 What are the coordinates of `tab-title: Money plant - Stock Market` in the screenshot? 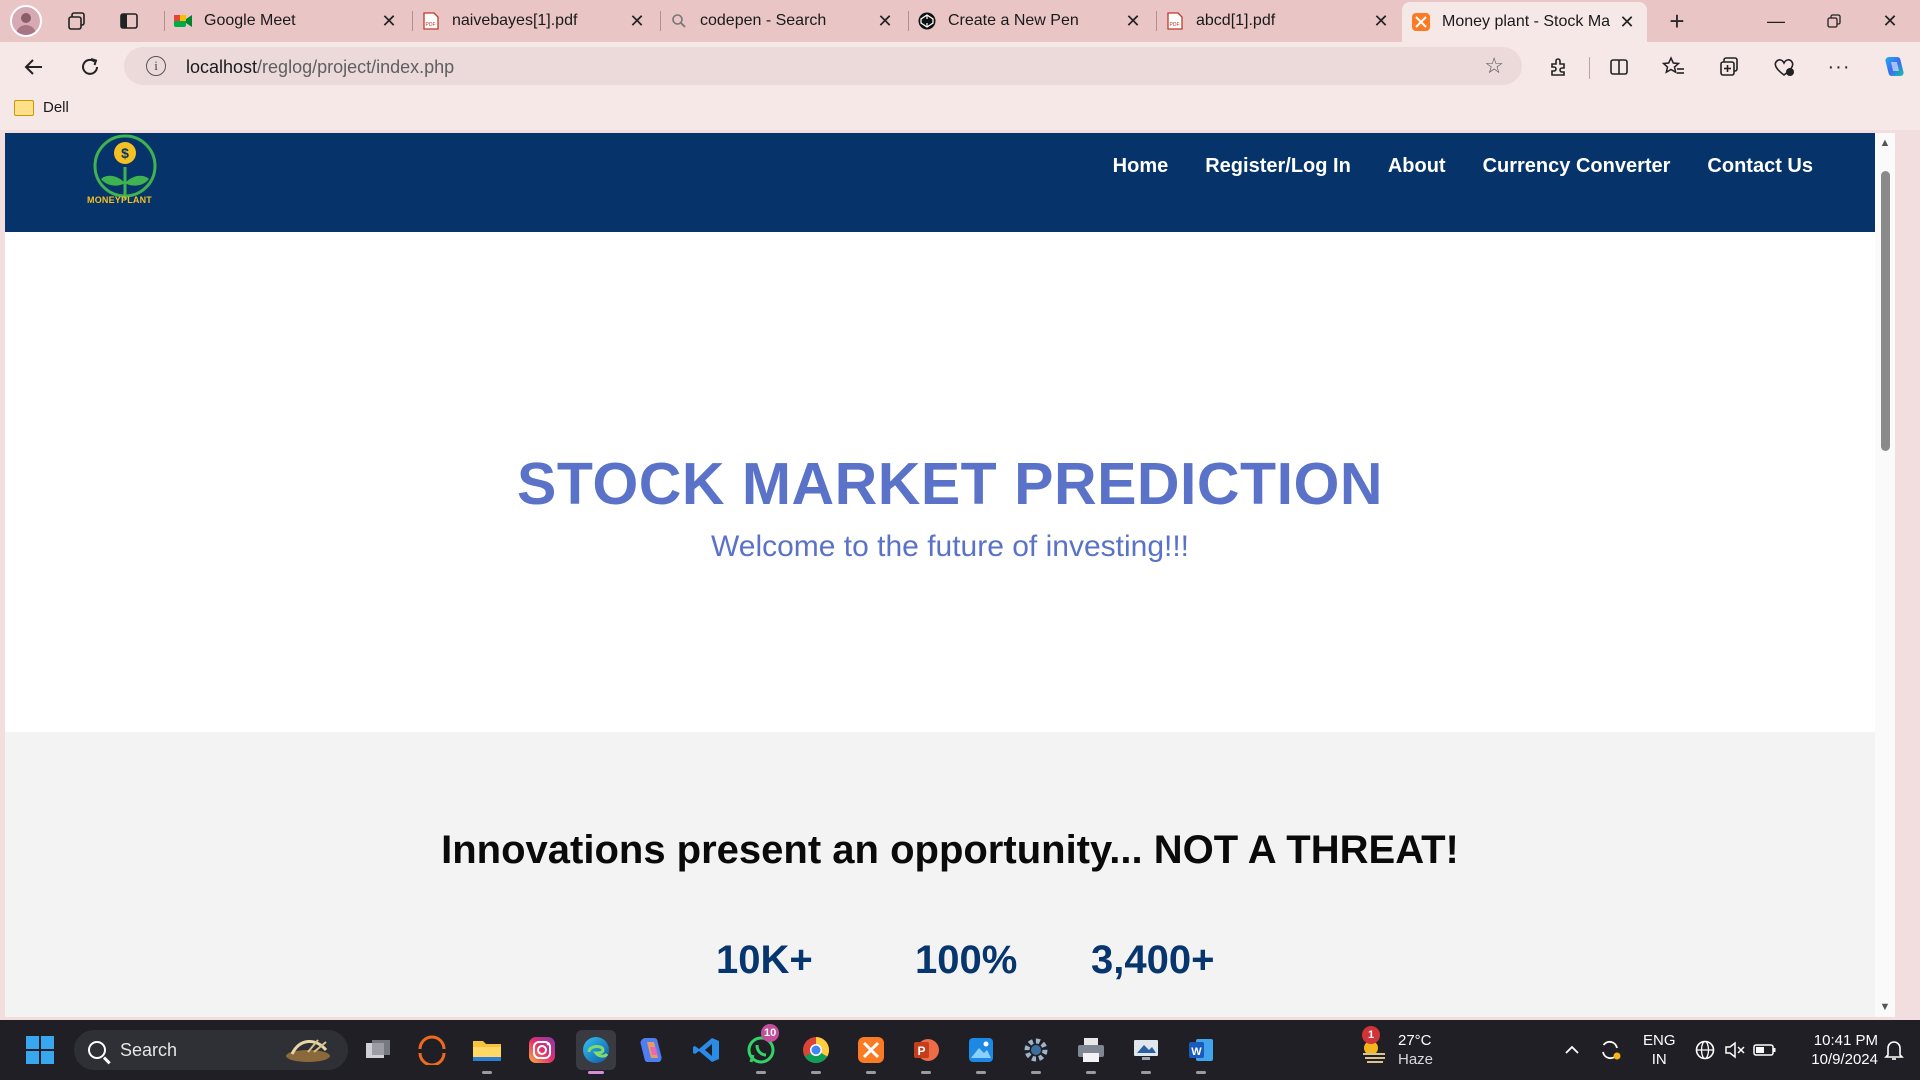 It's located at (1526, 21).